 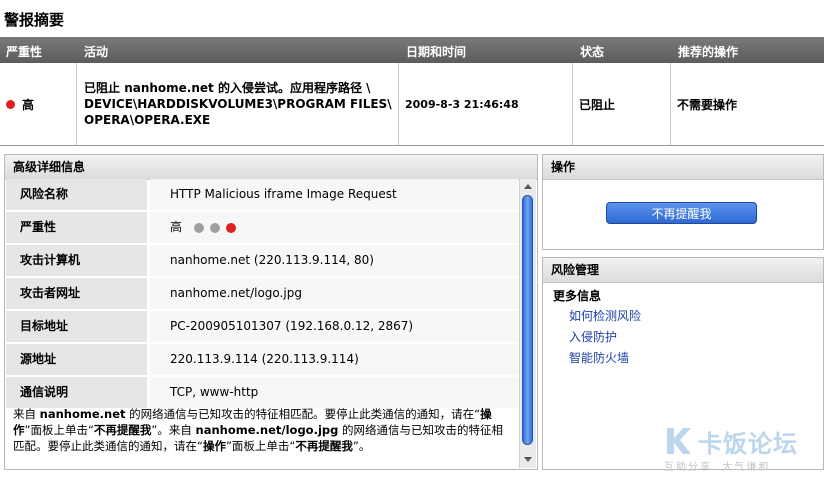 What do you see at coordinates (679, 441) in the screenshot?
I see `watermark-k-icon` at bounding box center [679, 441].